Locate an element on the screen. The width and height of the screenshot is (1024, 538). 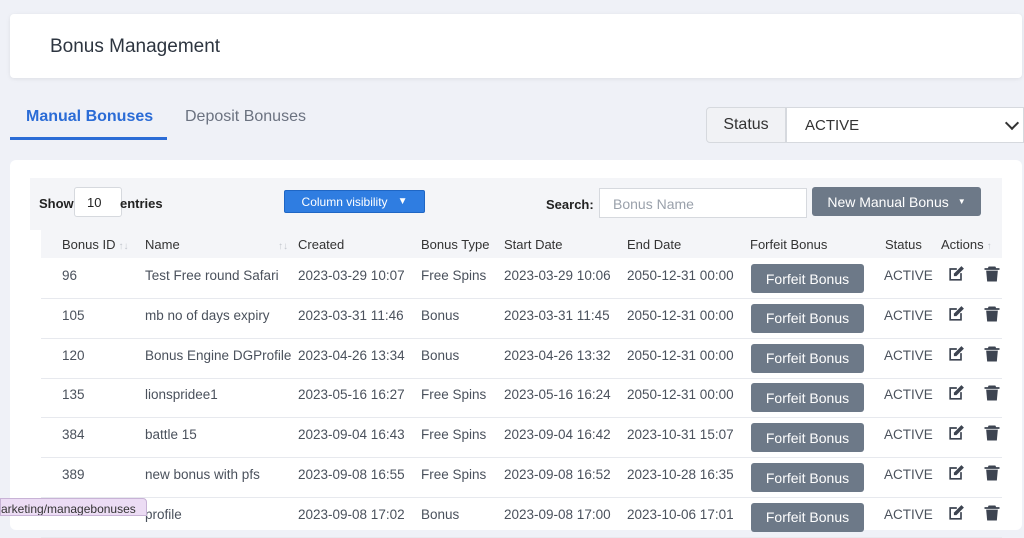
new-manual-bonus-label: New Manual Bonus is located at coordinates (888, 201).